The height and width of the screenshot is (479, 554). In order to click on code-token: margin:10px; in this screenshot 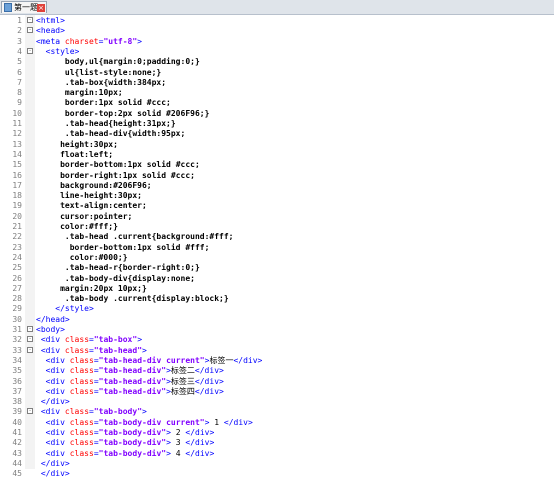, I will do `click(93, 93)`.